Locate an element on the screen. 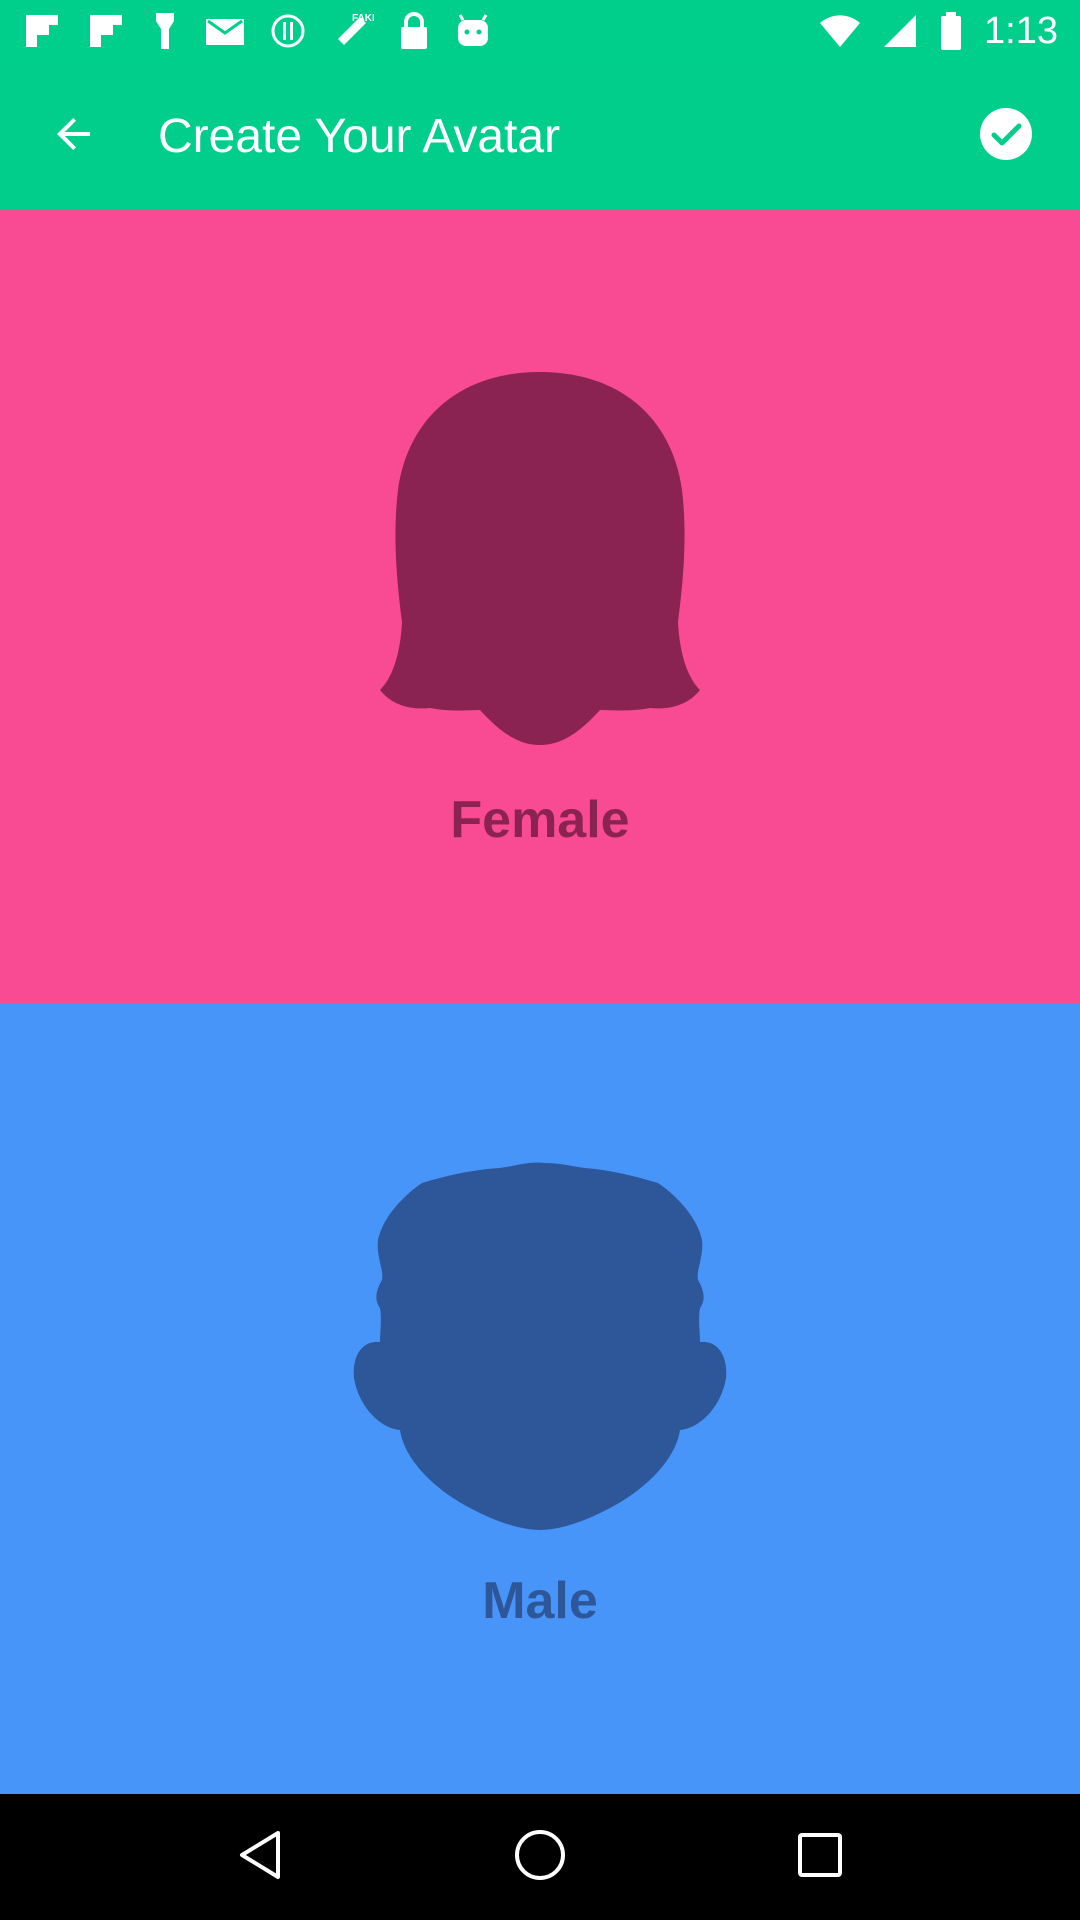 The height and width of the screenshot is (1920, 1080). nav-recents-button is located at coordinates (820, 1857).